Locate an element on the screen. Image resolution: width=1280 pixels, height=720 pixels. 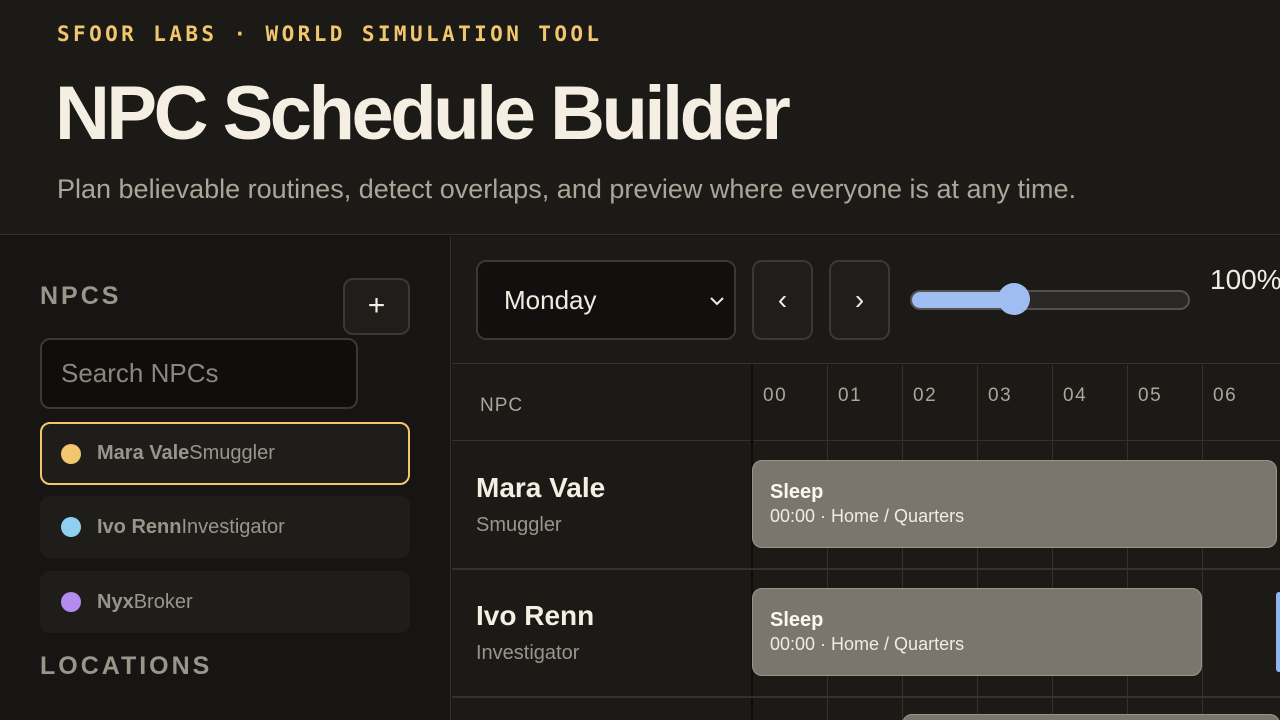
day-select-value: Monday is located at coordinates (550, 300).